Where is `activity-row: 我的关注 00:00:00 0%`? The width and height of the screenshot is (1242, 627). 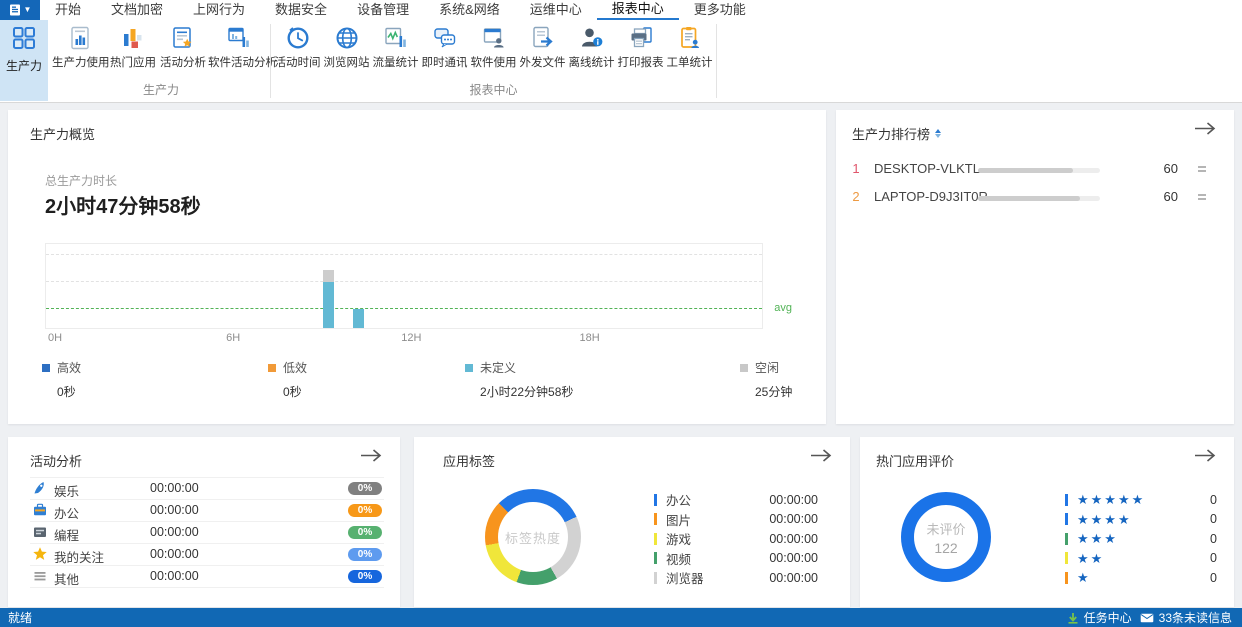
activity-row: 我的关注 00:00:00 0% is located at coordinates (207, 555).